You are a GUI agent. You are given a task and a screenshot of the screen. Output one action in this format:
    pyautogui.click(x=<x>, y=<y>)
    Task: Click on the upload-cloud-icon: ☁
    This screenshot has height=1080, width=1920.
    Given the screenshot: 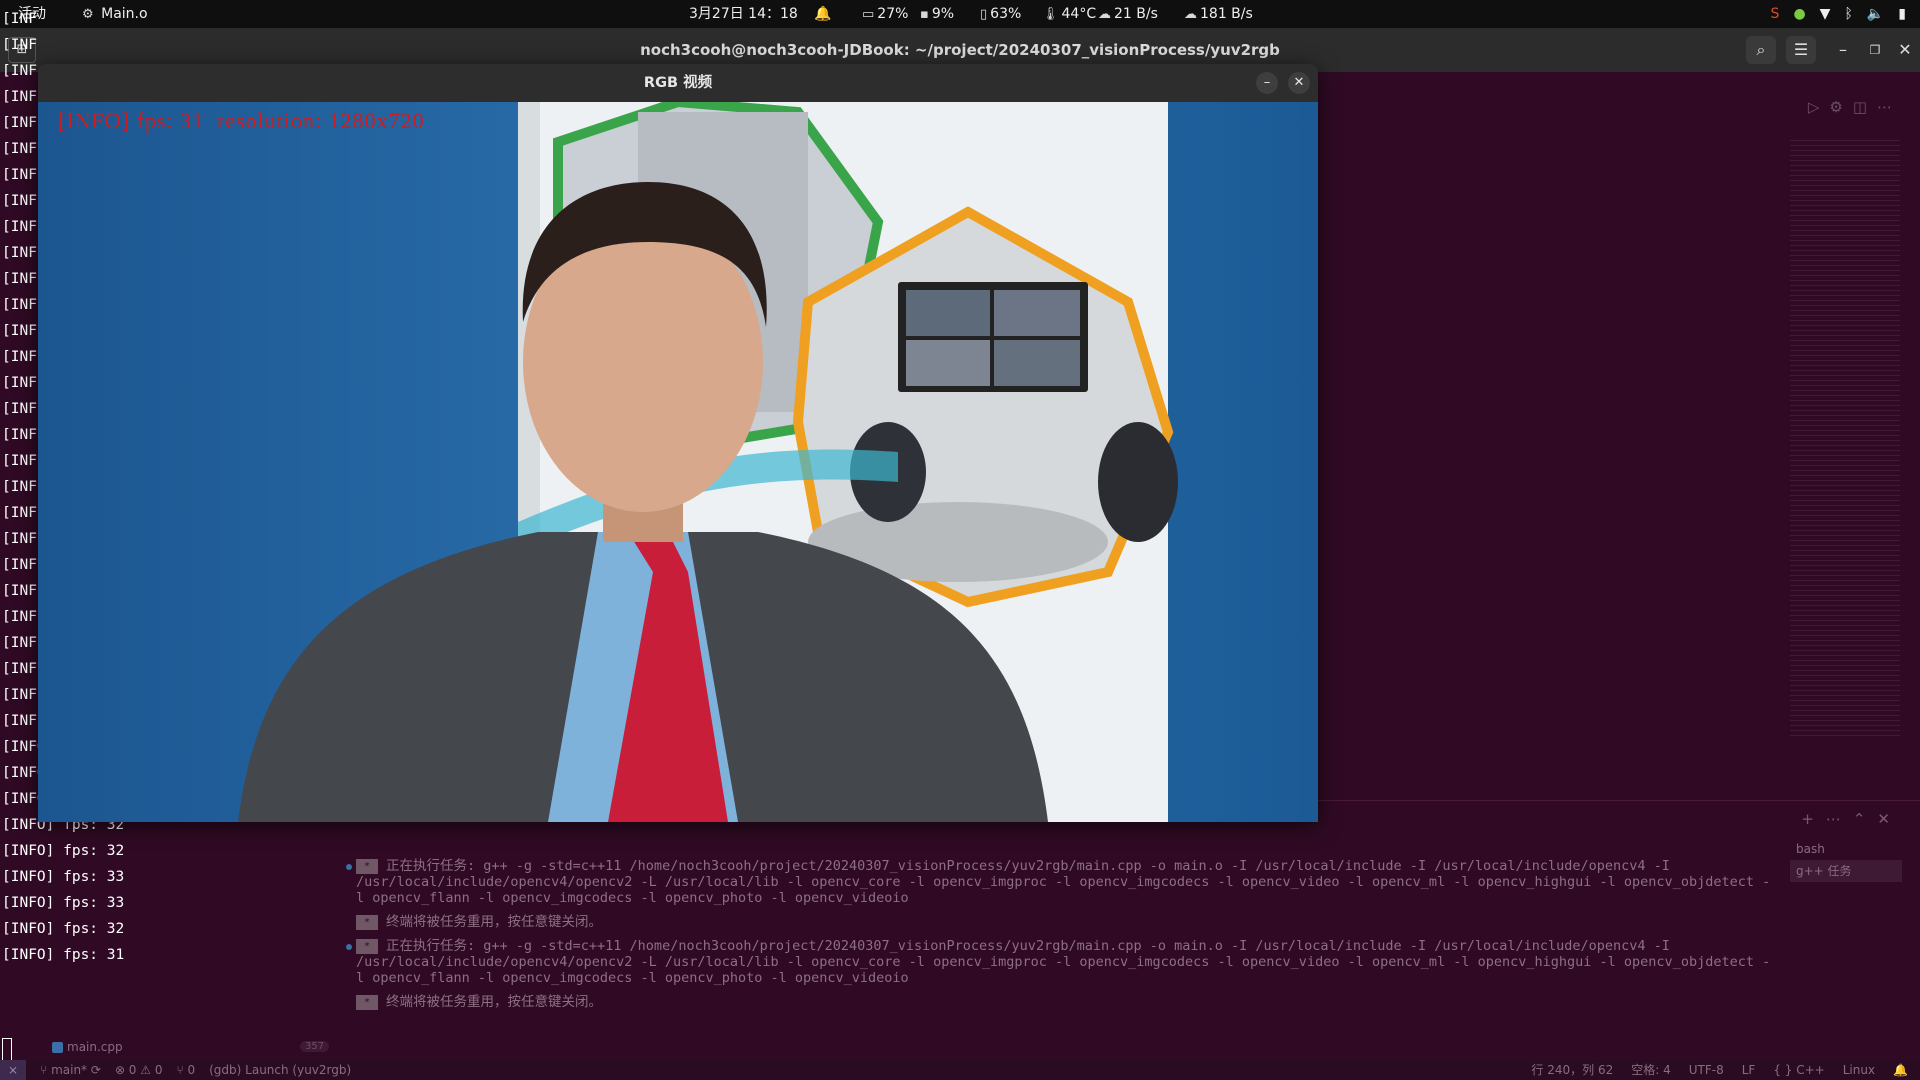 What is the action you would take?
    pyautogui.click(x=1104, y=14)
    